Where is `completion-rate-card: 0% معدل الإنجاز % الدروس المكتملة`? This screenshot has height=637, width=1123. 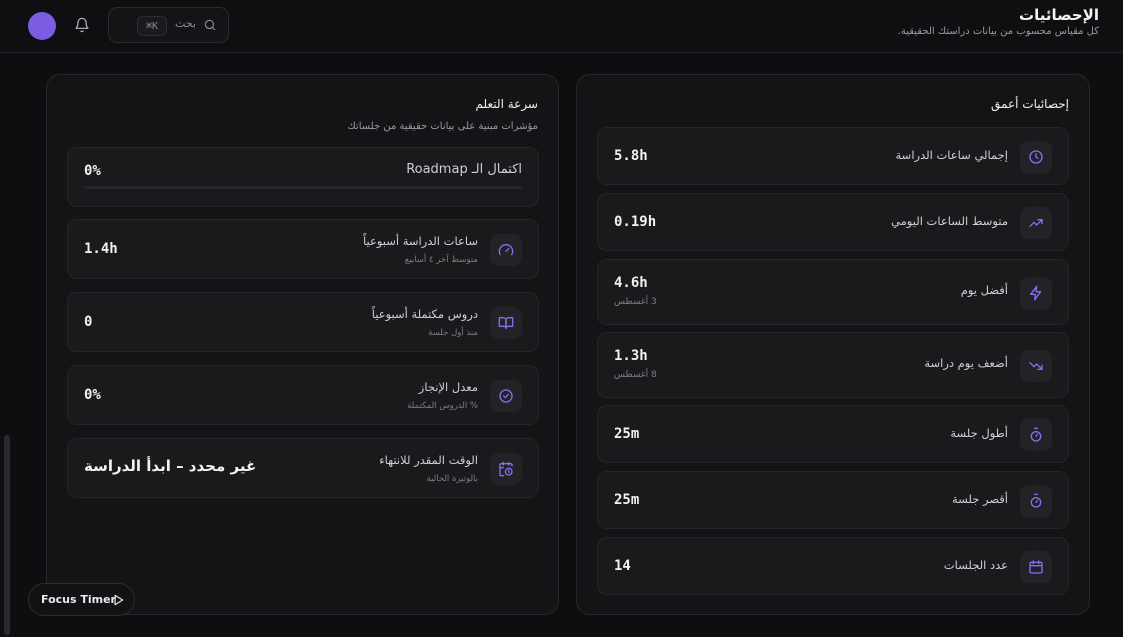
completion-rate-card: 0% معدل الإنجاز % الدروس المكتملة is located at coordinates (303, 395).